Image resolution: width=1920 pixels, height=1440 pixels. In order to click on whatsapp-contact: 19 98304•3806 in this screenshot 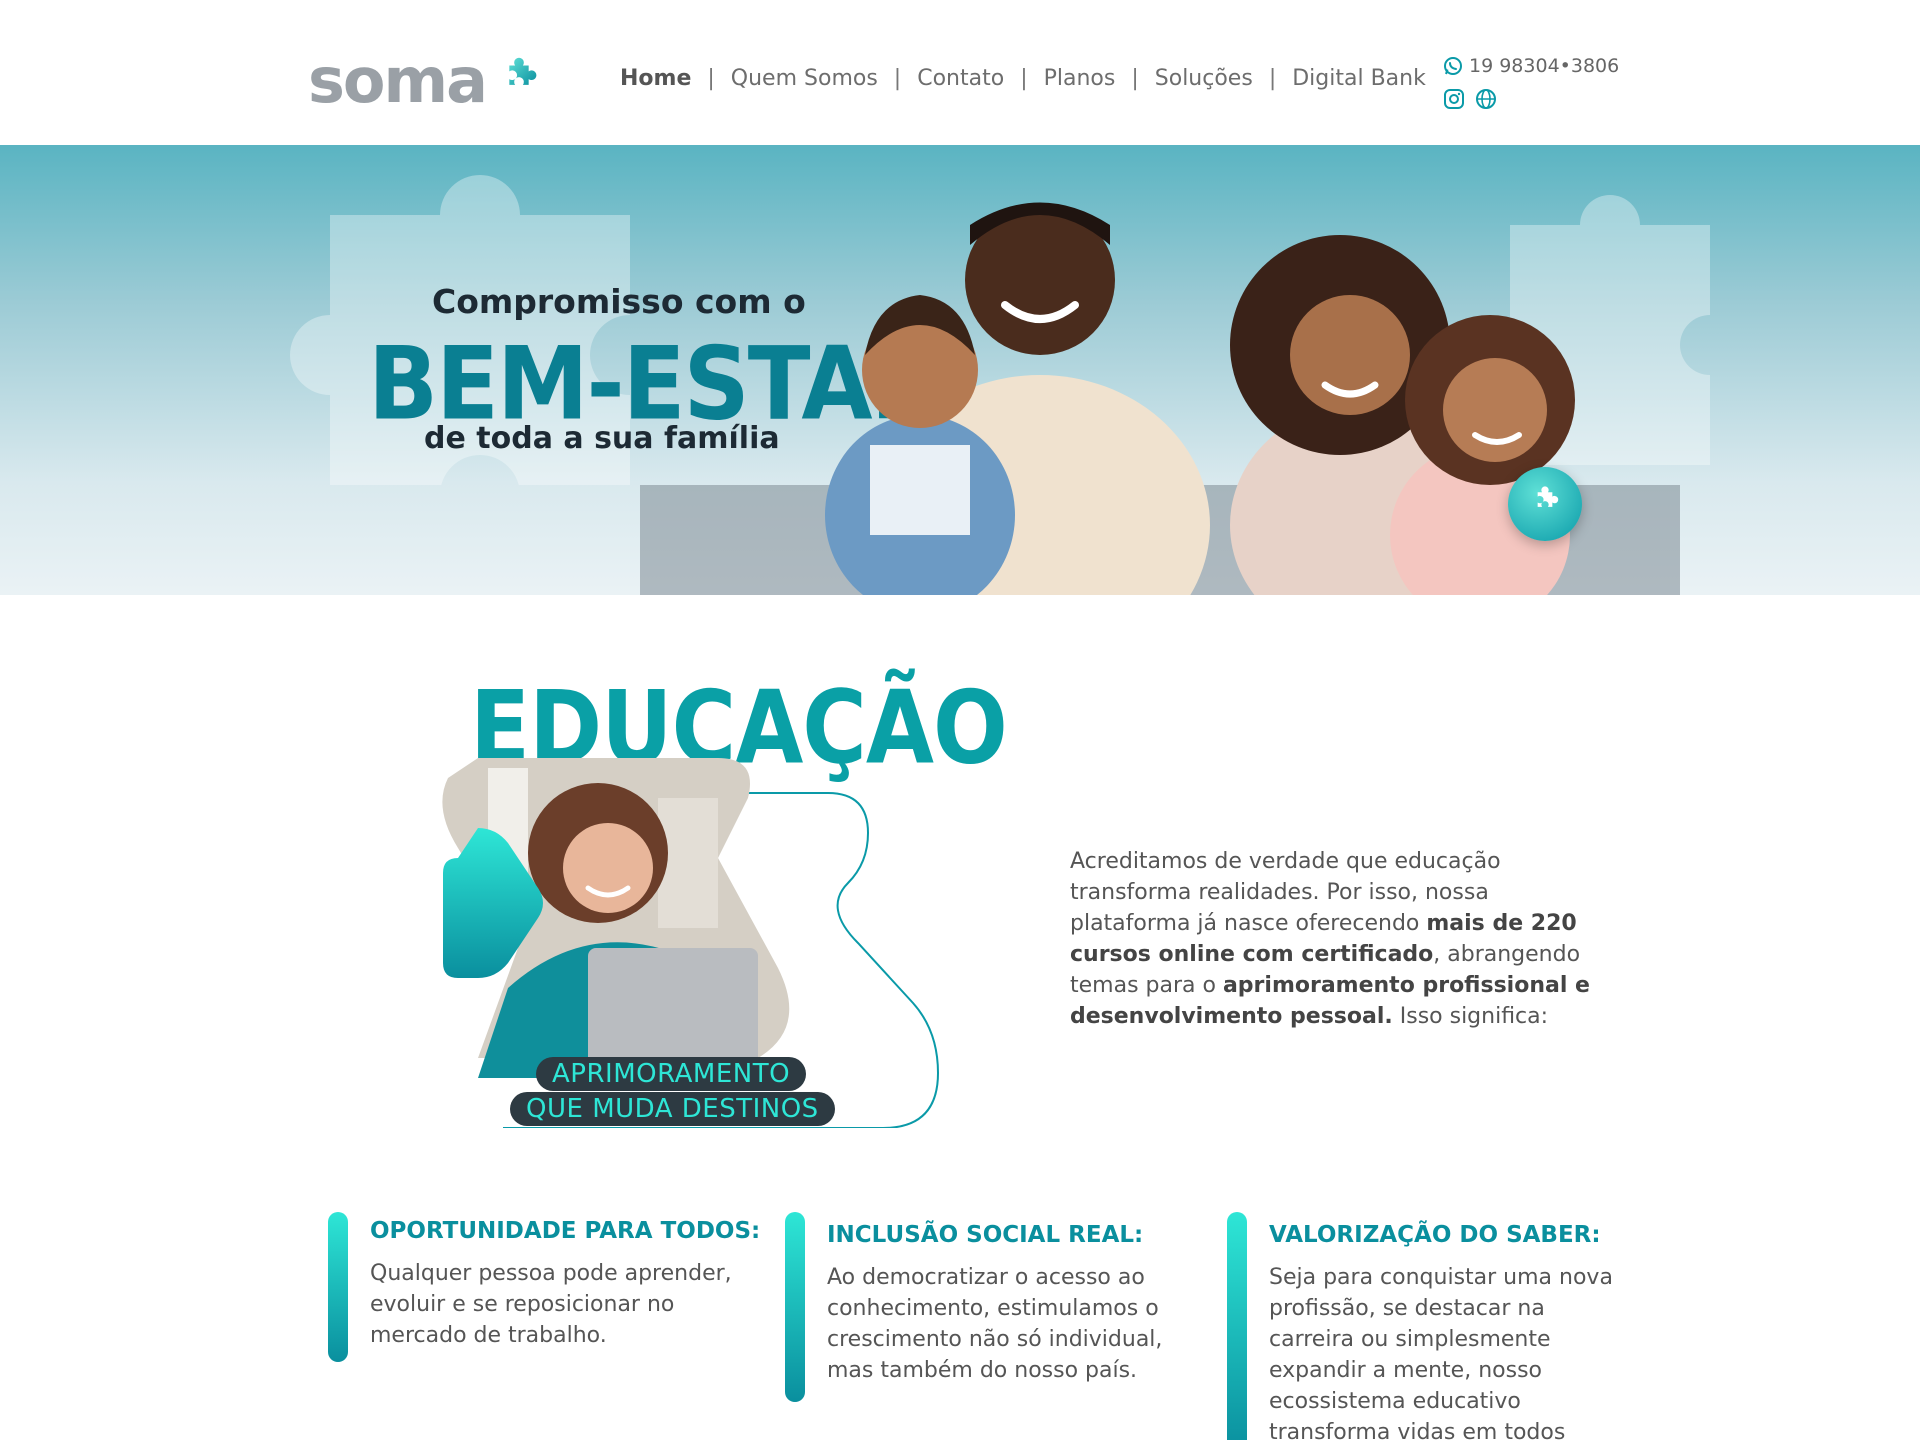, I will do `click(1531, 66)`.